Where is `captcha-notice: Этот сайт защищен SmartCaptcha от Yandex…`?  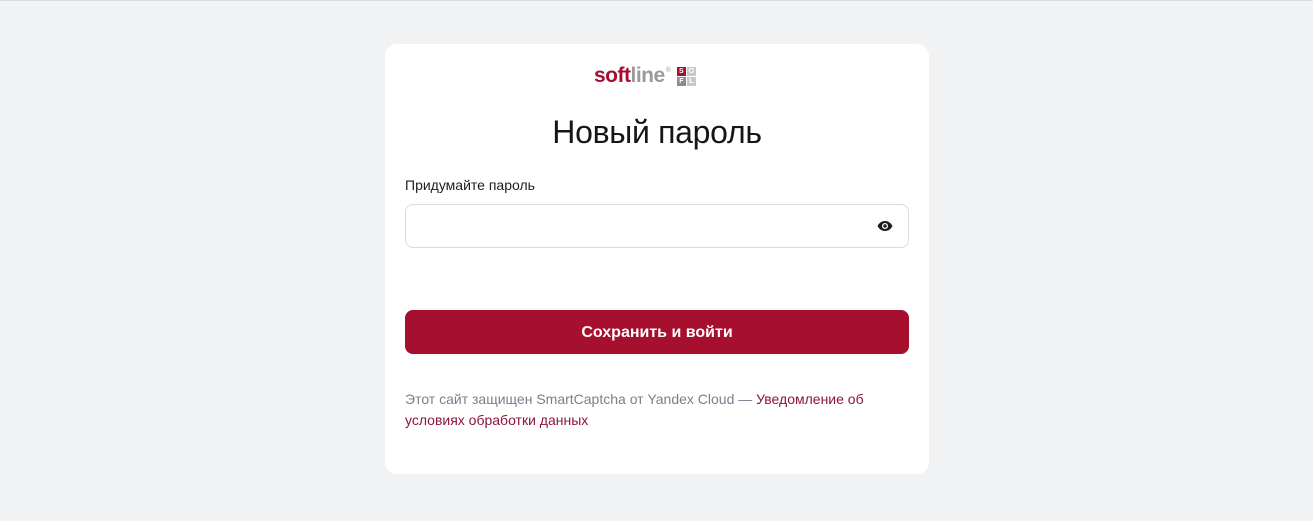 captcha-notice: Этот сайт защищен SmartCaptcha от Yandex… is located at coordinates (657, 410).